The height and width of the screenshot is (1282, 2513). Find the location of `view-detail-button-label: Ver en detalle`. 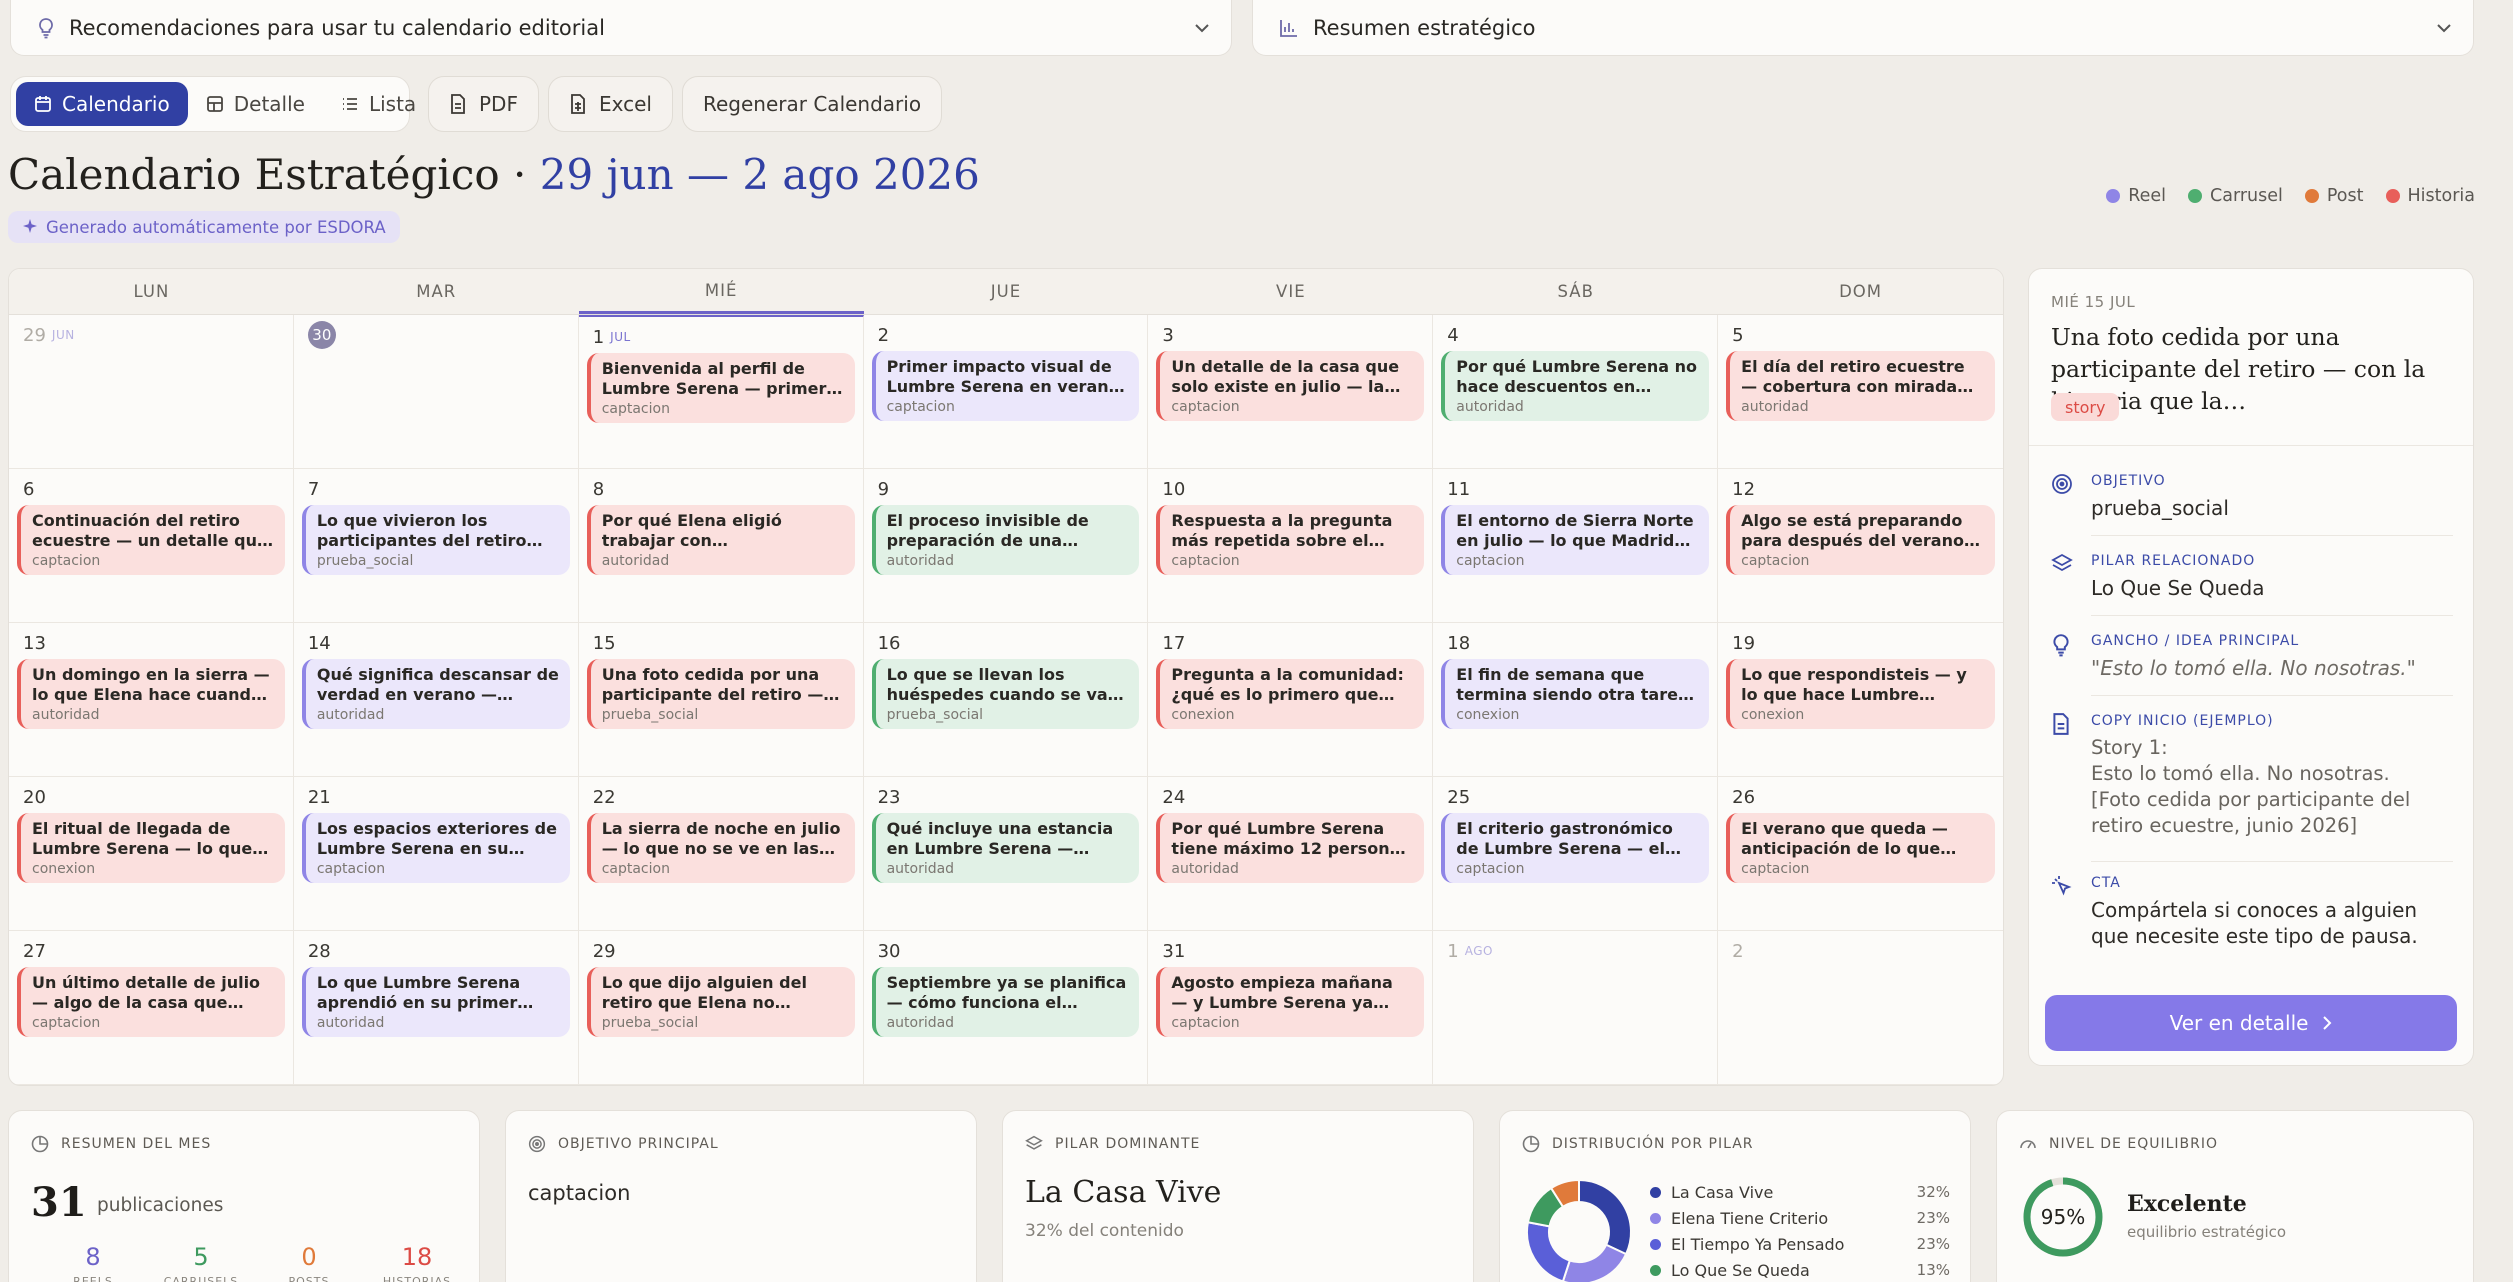

view-detail-button-label: Ver en detalle is located at coordinates (2239, 1023).